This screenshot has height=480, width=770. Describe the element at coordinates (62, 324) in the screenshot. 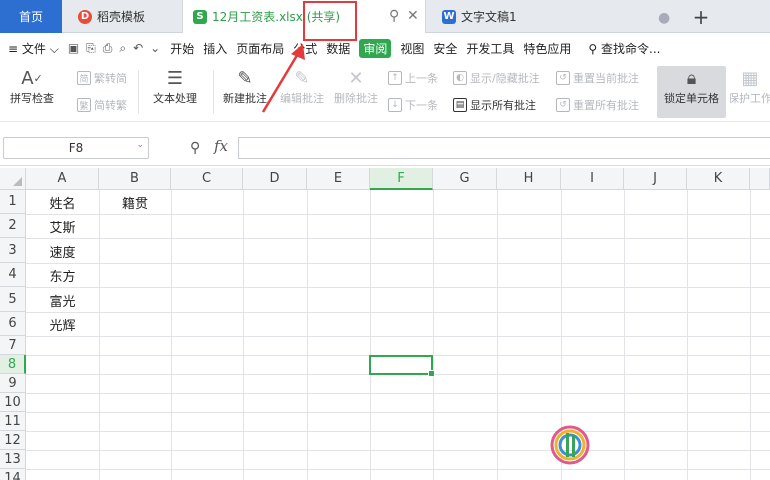

I see `cell-a6: 光辉` at that location.